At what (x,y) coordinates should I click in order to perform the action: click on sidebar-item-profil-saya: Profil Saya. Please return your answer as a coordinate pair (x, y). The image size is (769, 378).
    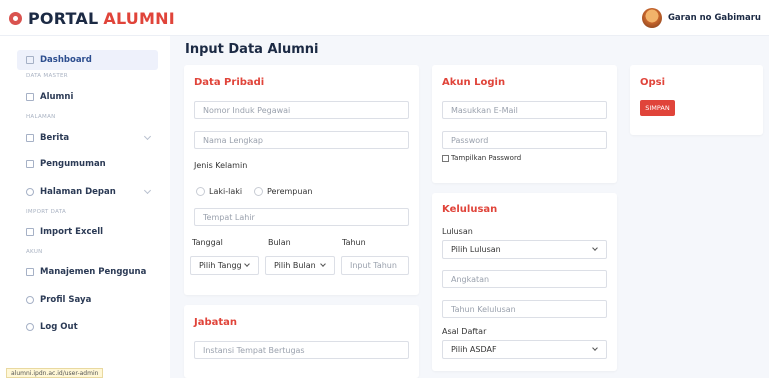
    Looking at the image, I should click on (87, 300).